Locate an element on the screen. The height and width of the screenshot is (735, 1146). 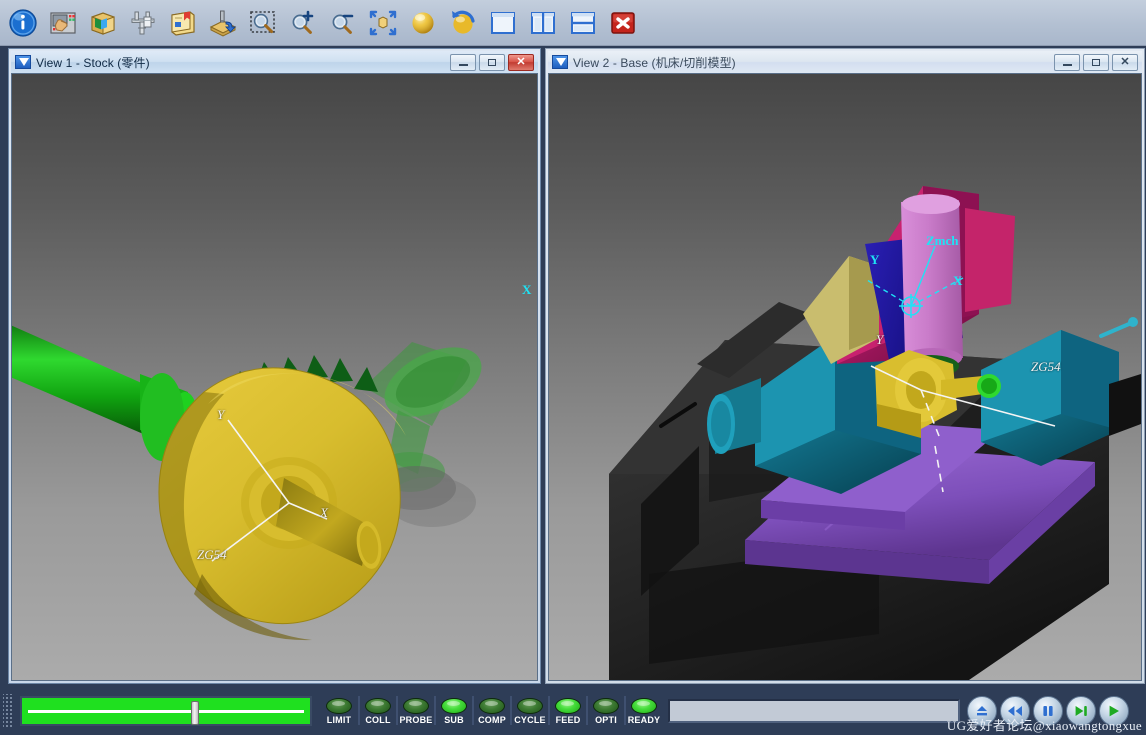
tool-manager-icon is located at coordinates (223, 23).